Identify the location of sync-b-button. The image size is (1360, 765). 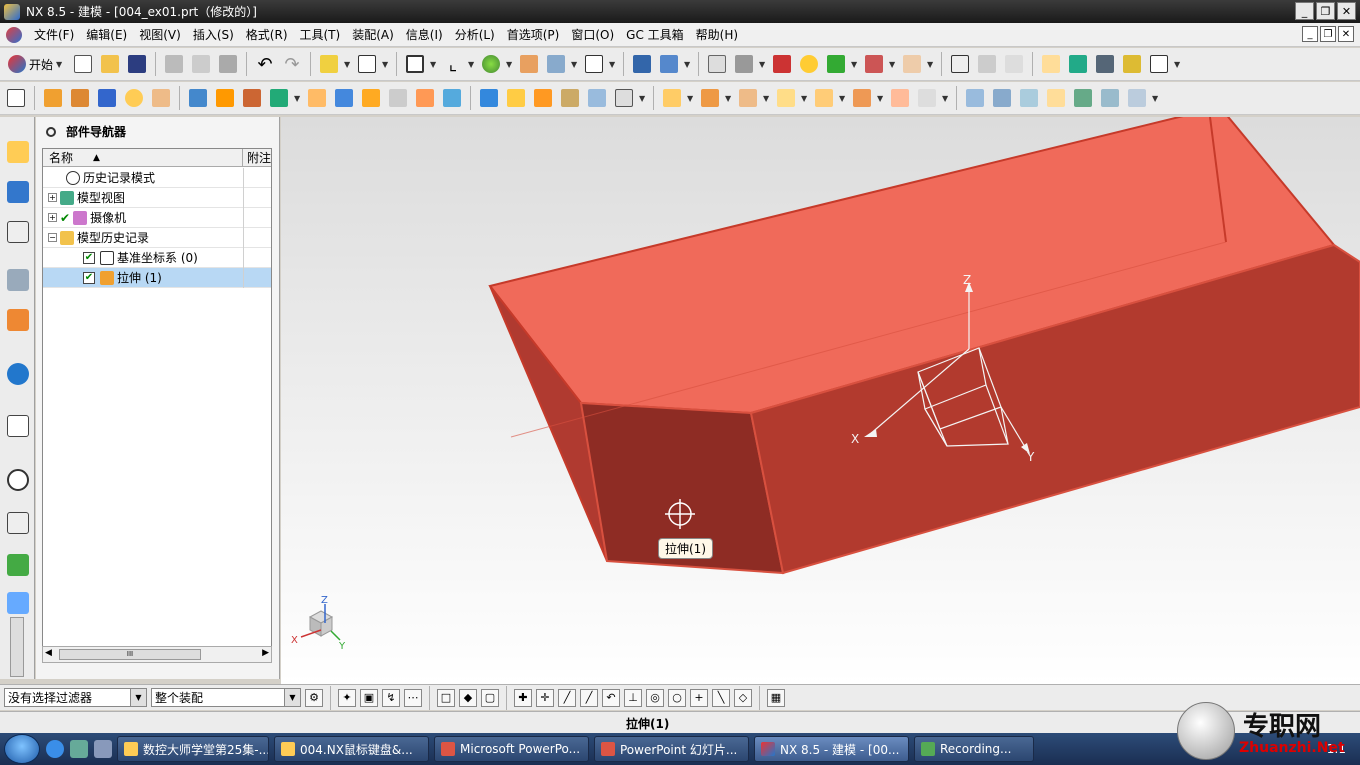
(710, 98).